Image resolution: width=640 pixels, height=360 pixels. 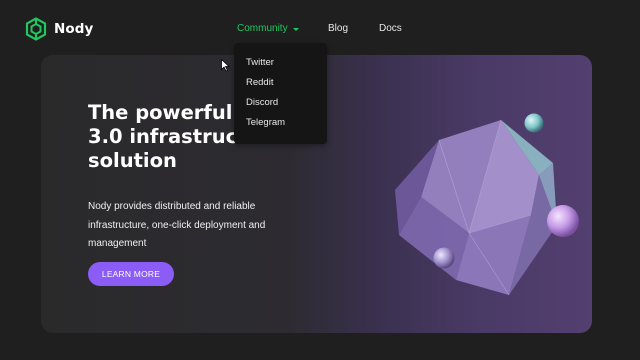 I want to click on nav-community-label: Community, so click(x=262, y=28).